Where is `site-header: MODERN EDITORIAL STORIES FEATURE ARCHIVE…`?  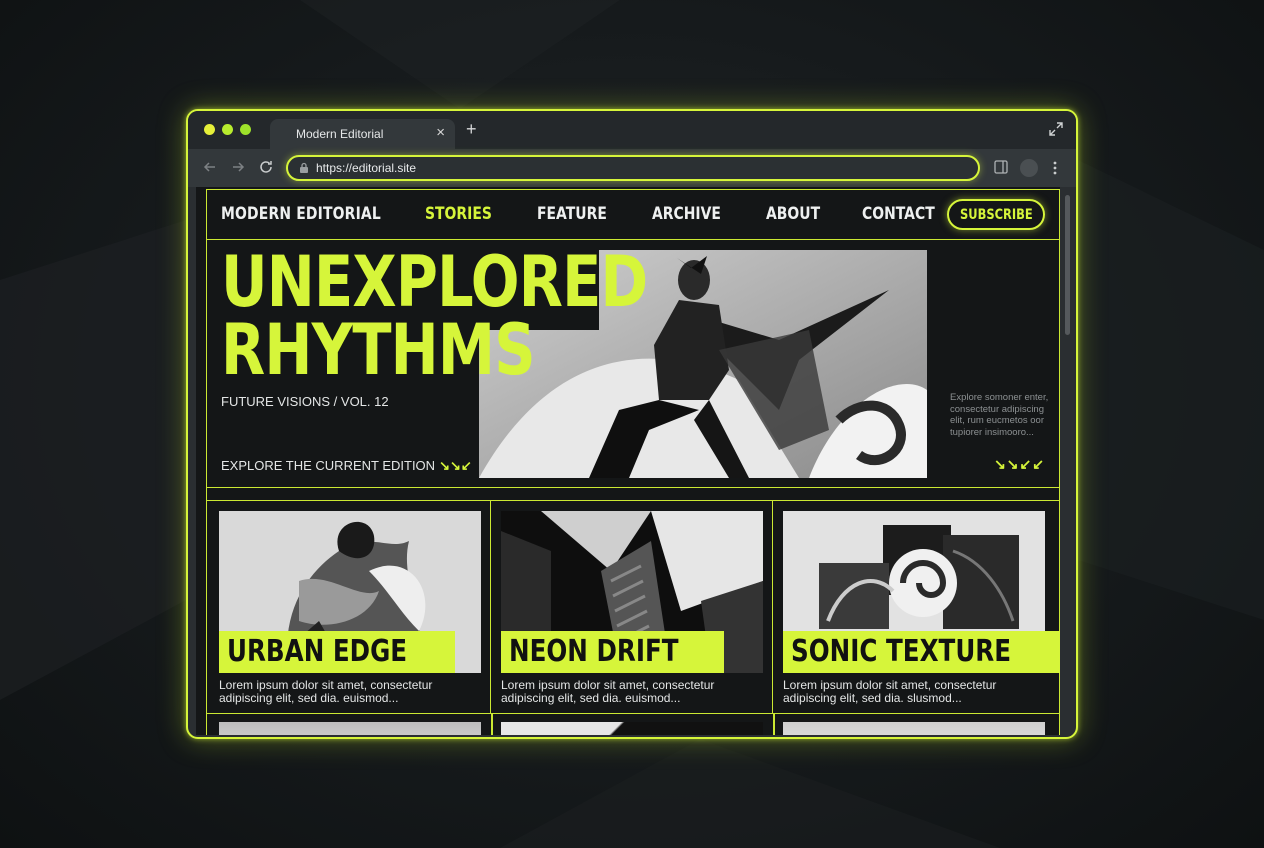
site-header: MODERN EDITORIAL STORIES FEATURE ARCHIVE… is located at coordinates (633, 215).